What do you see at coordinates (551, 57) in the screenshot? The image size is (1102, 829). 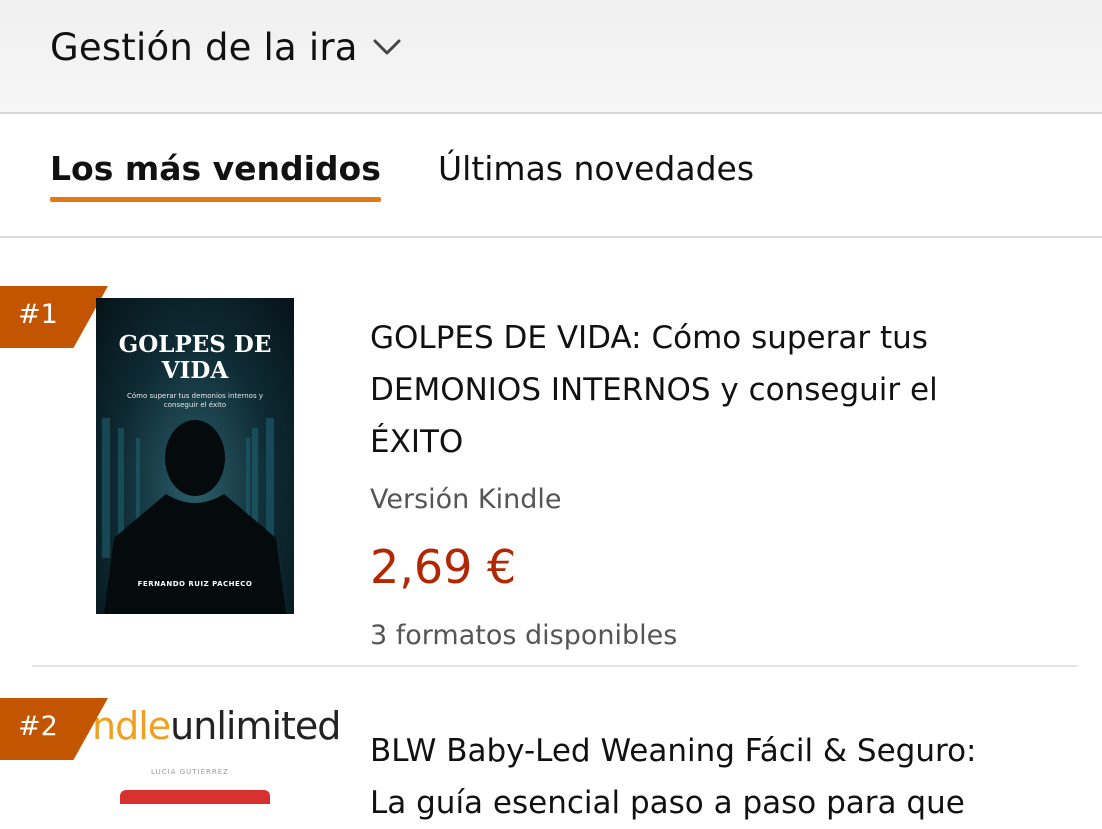 I see `category-header: Gestión de la ira` at bounding box center [551, 57].